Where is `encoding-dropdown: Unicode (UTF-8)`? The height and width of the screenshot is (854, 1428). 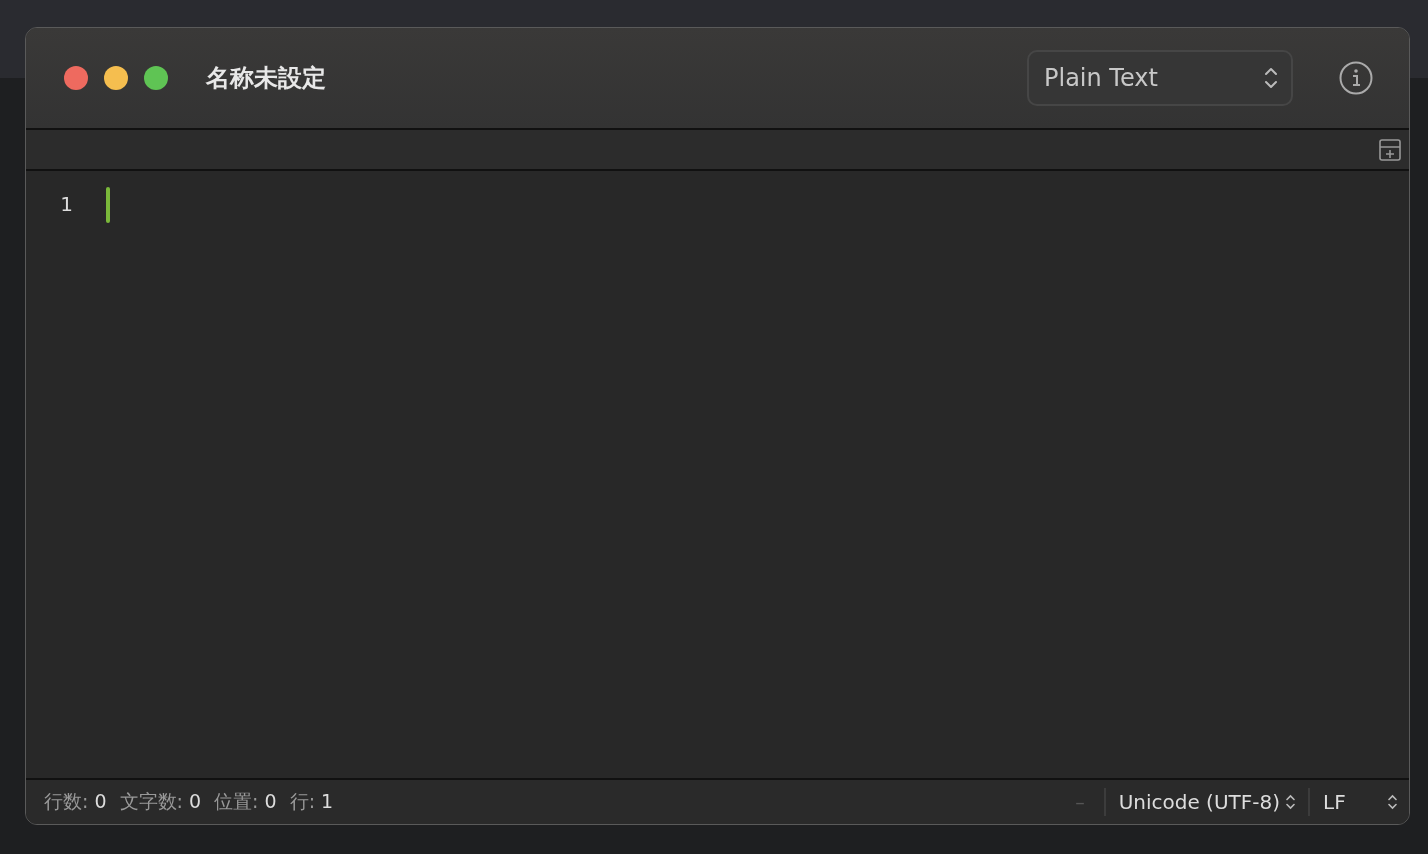
encoding-dropdown: Unicode (UTF-8) is located at coordinates (1206, 802).